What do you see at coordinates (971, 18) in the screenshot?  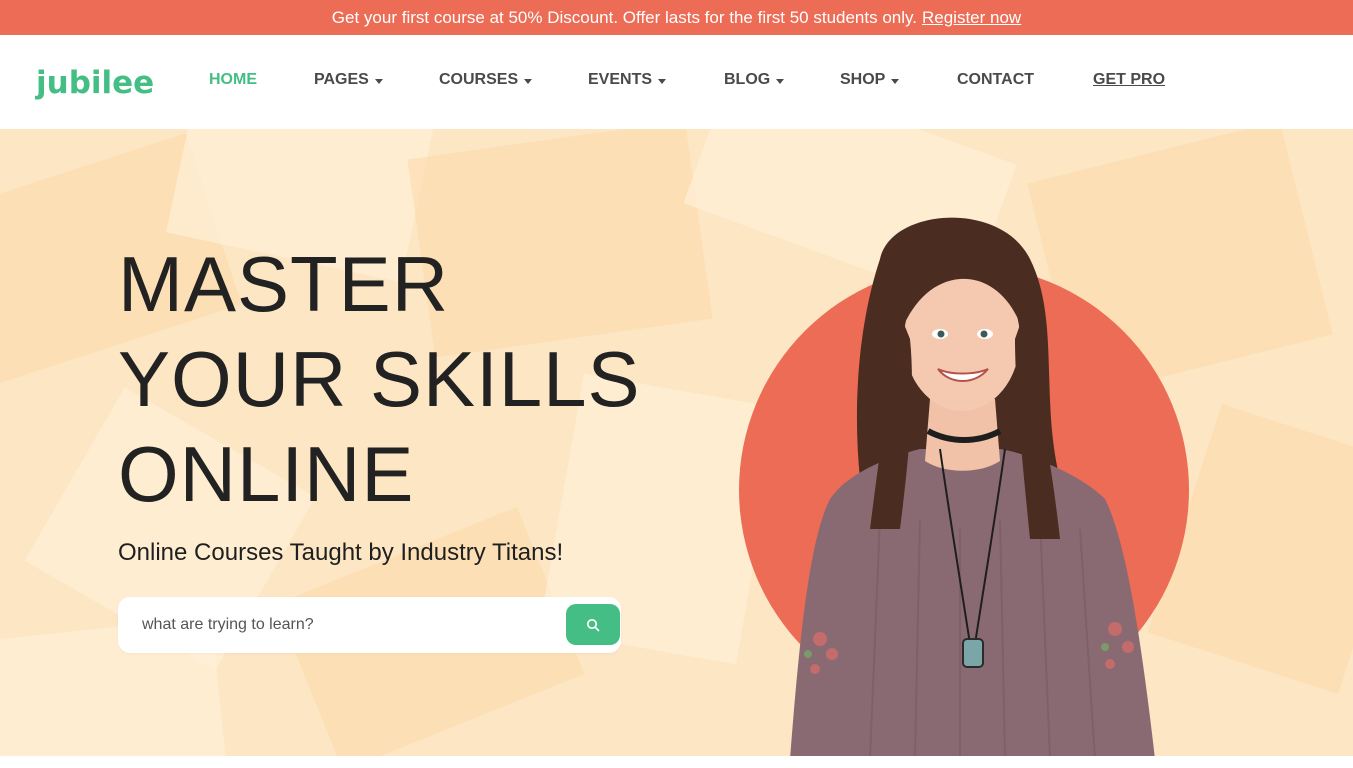 I see `register-now-link: Register now` at bounding box center [971, 18].